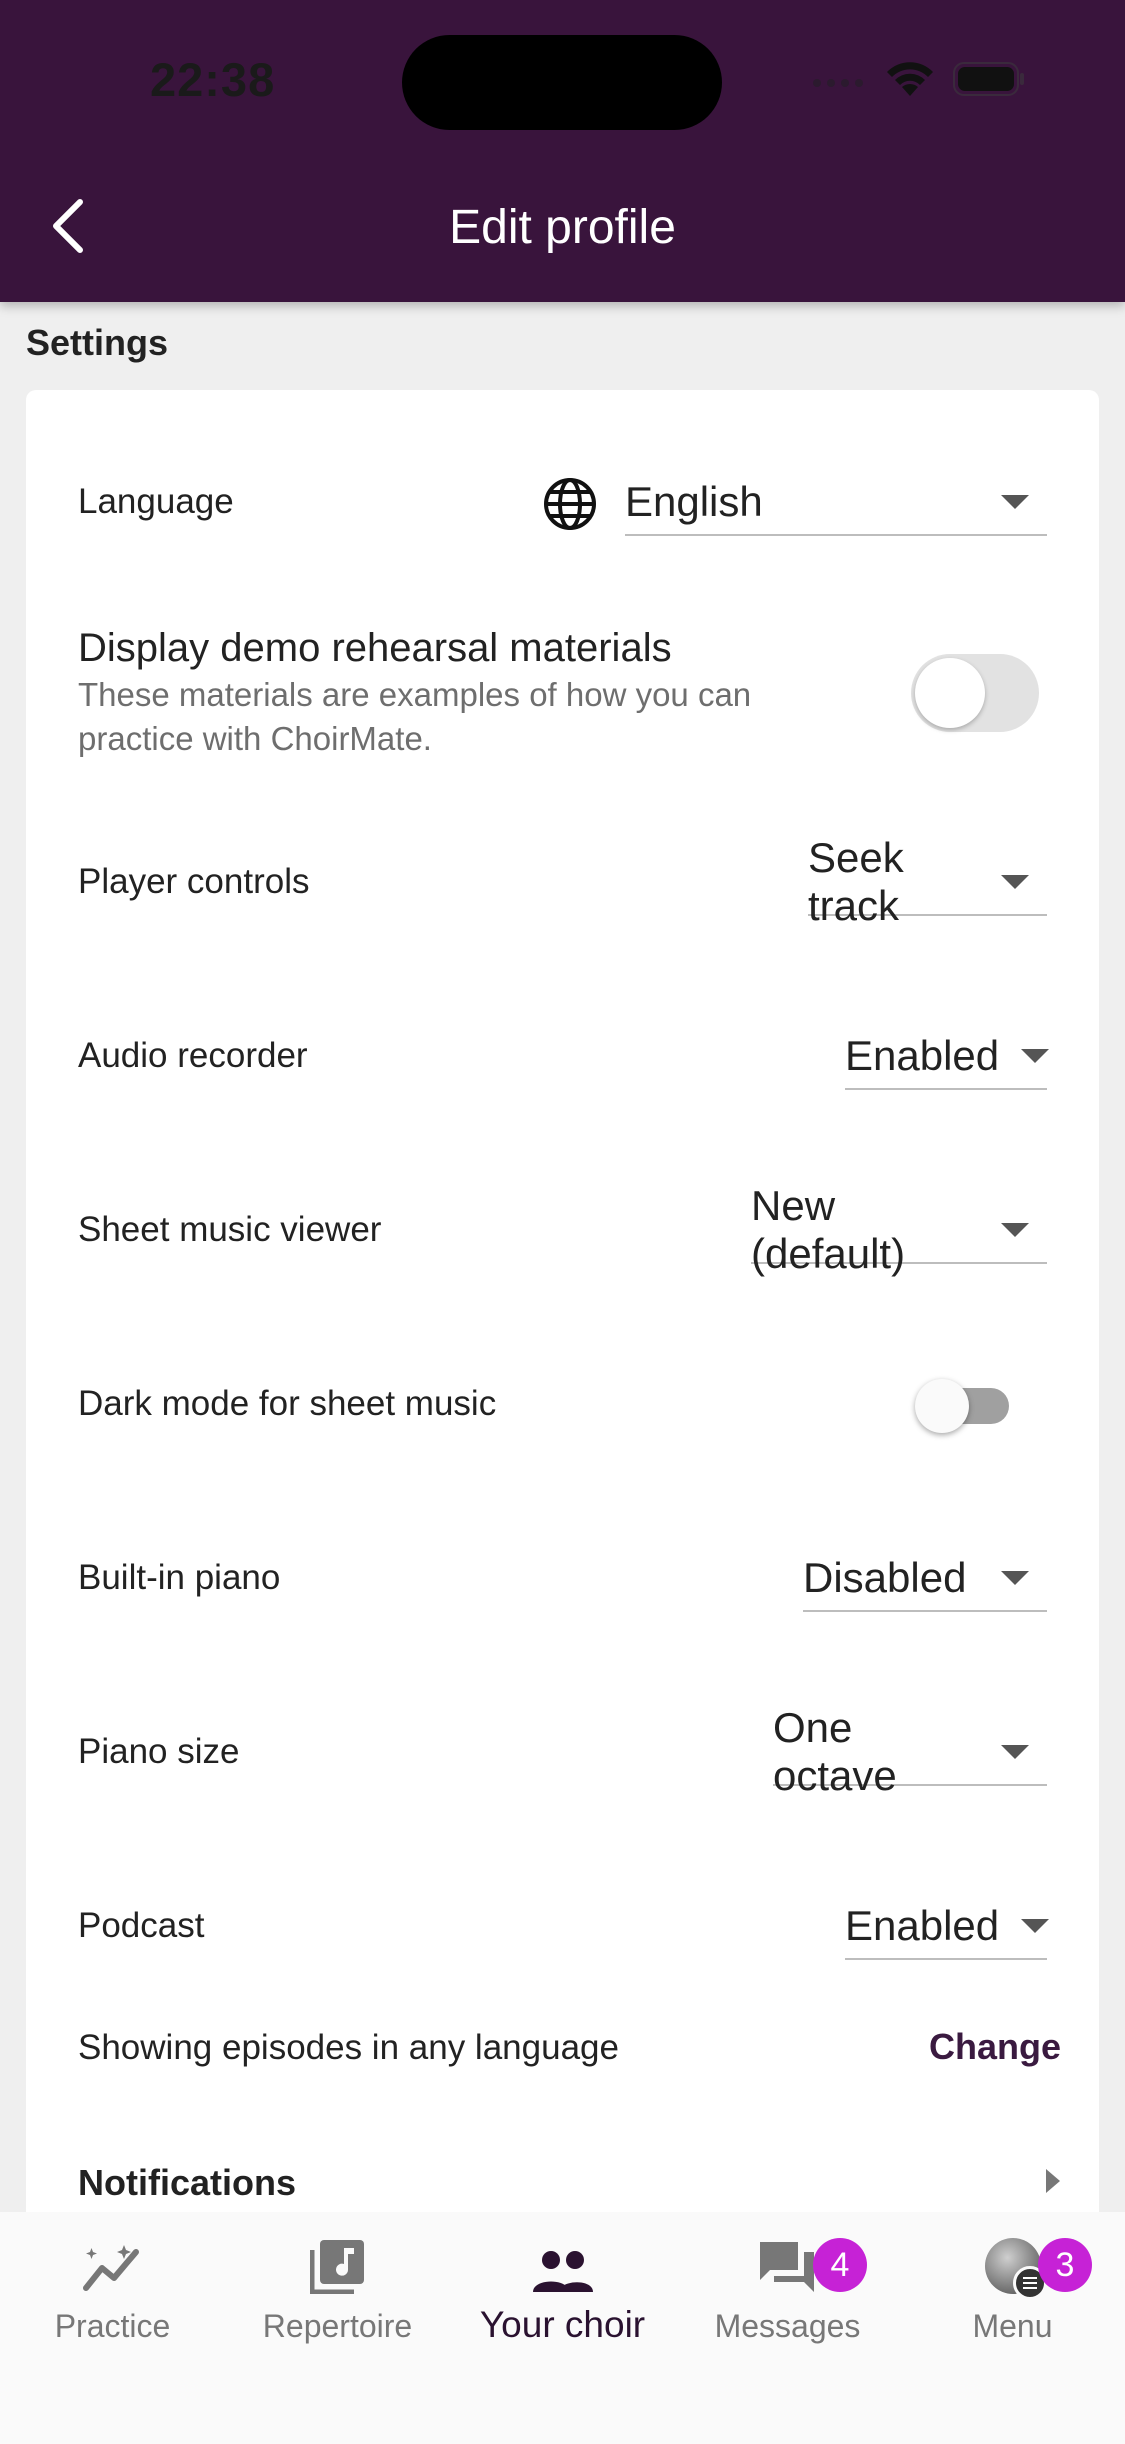 The image size is (1125, 2444). Describe the element at coordinates (1012, 2326) in the screenshot. I see `nav-label: Menu` at that location.